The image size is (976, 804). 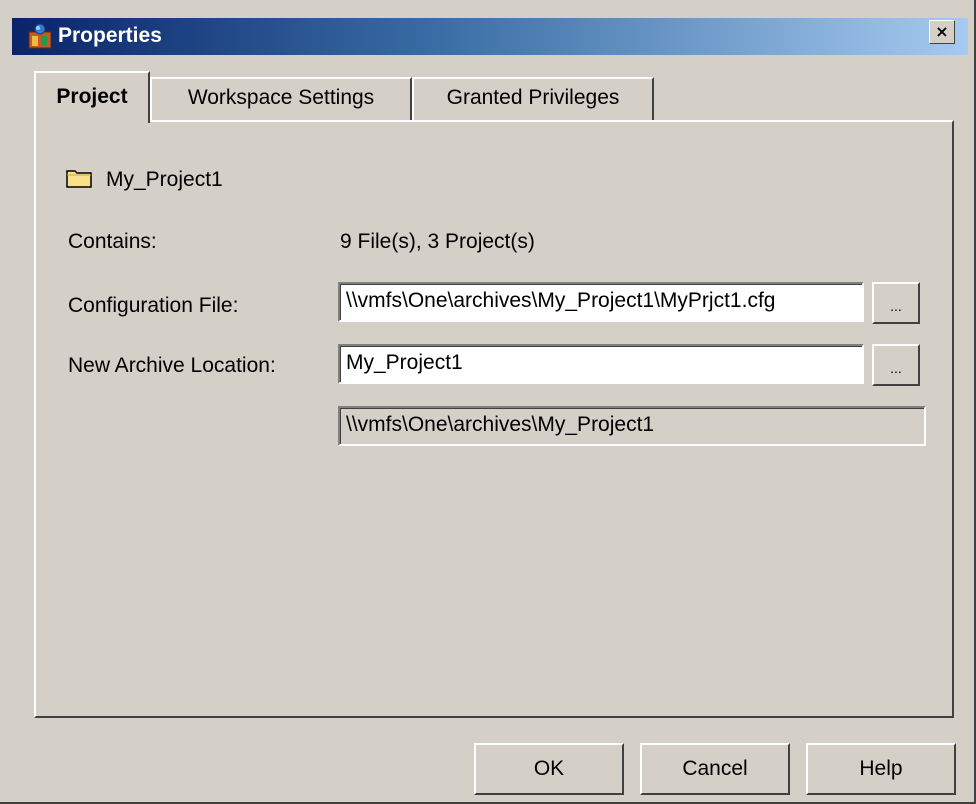 I want to click on folder-icon, so click(x=79, y=179).